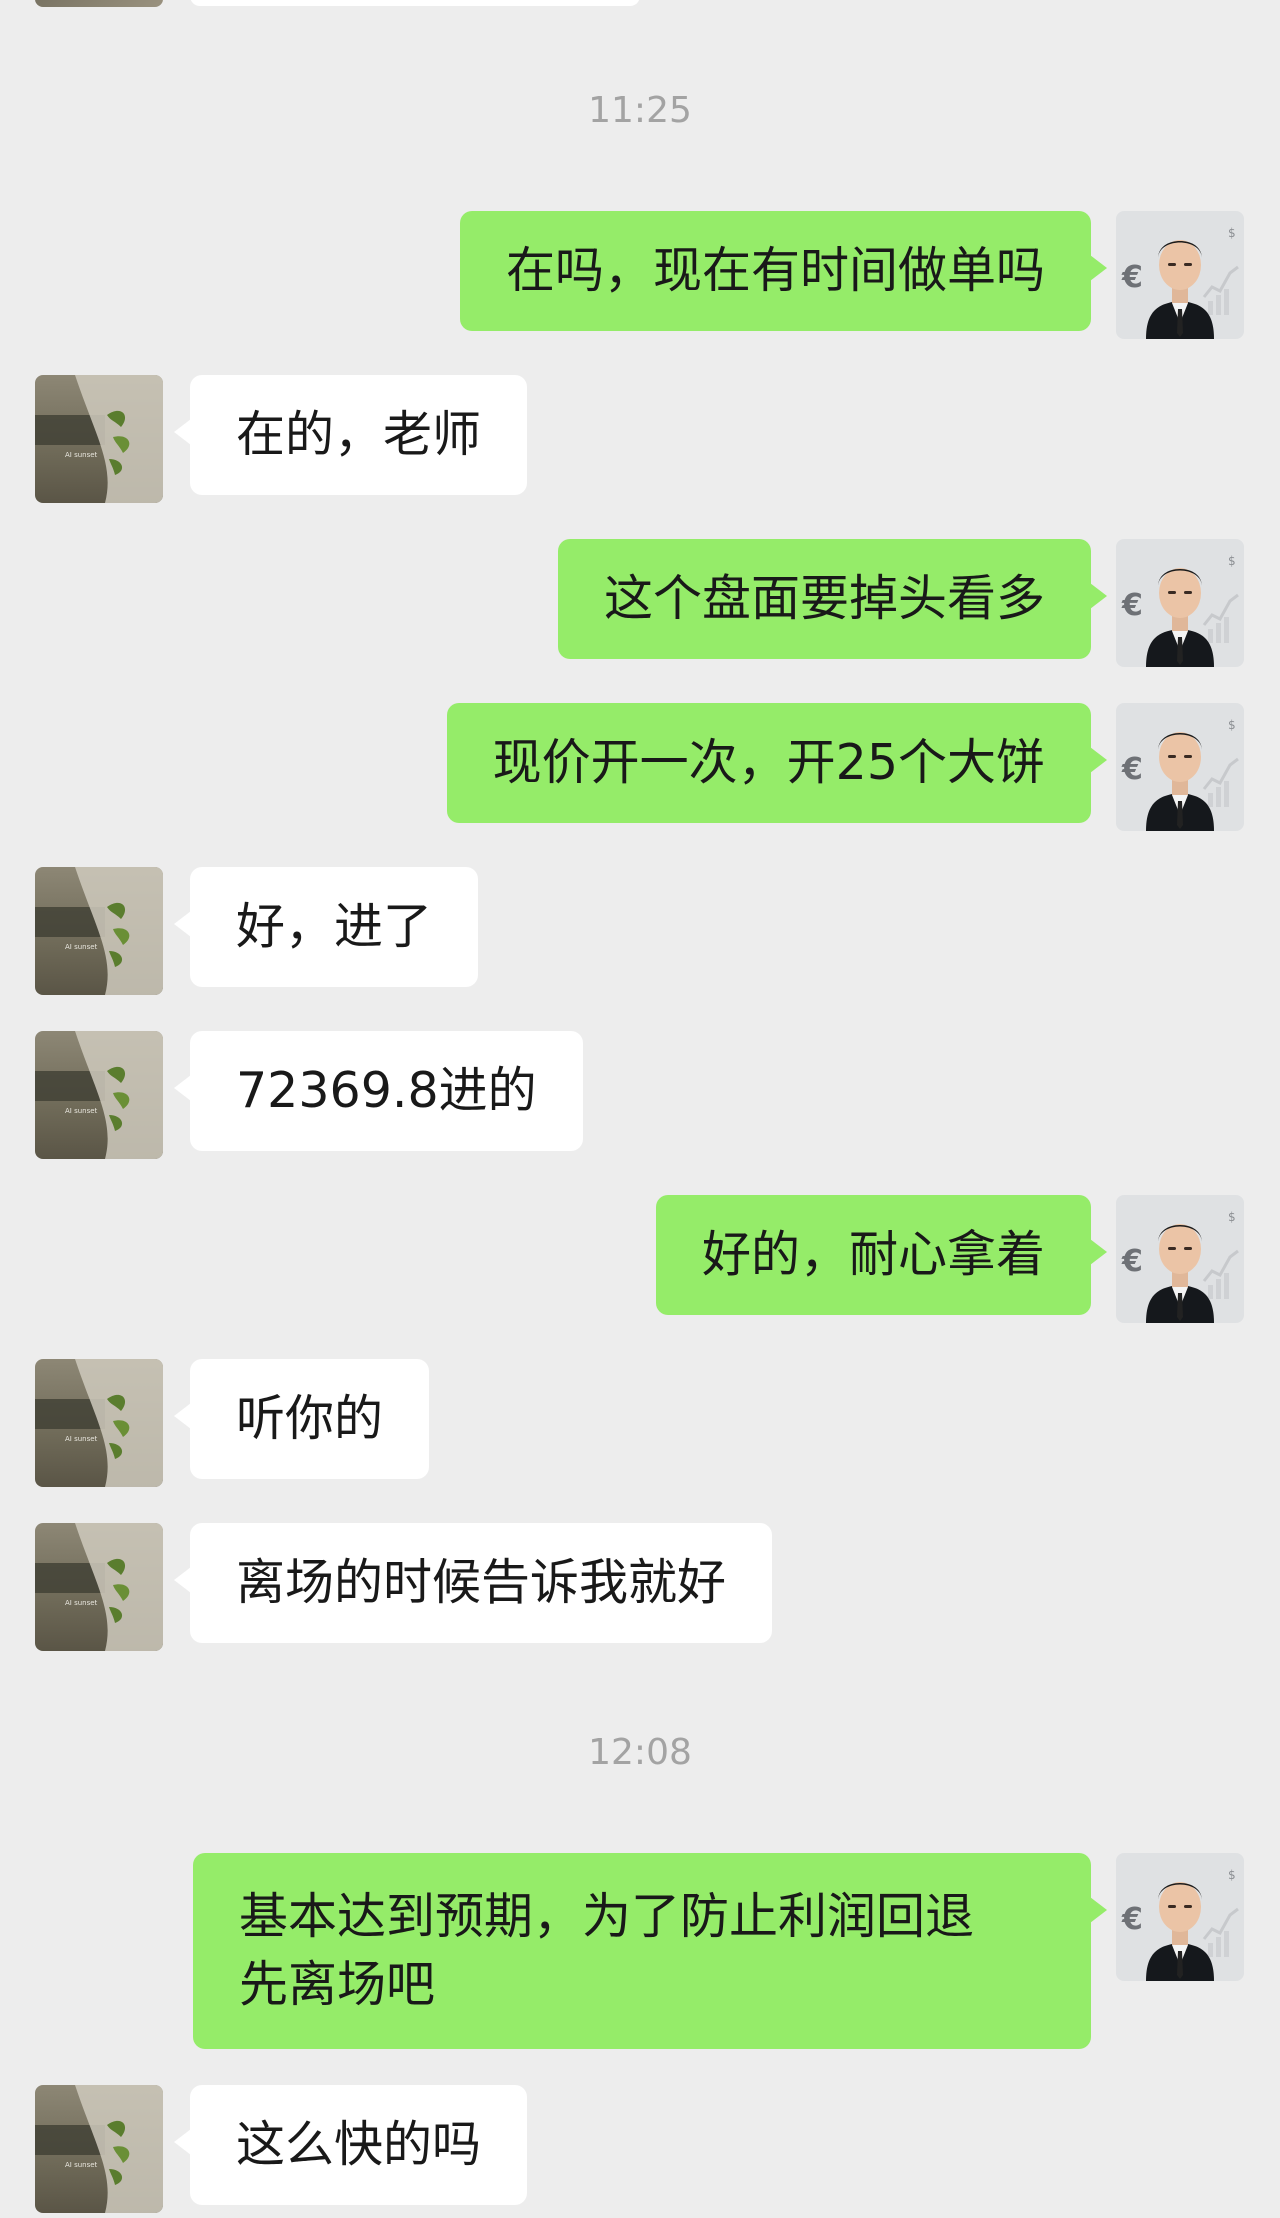  Describe the element at coordinates (640, 1752) in the screenshot. I see `timestamp: 12:08` at that location.